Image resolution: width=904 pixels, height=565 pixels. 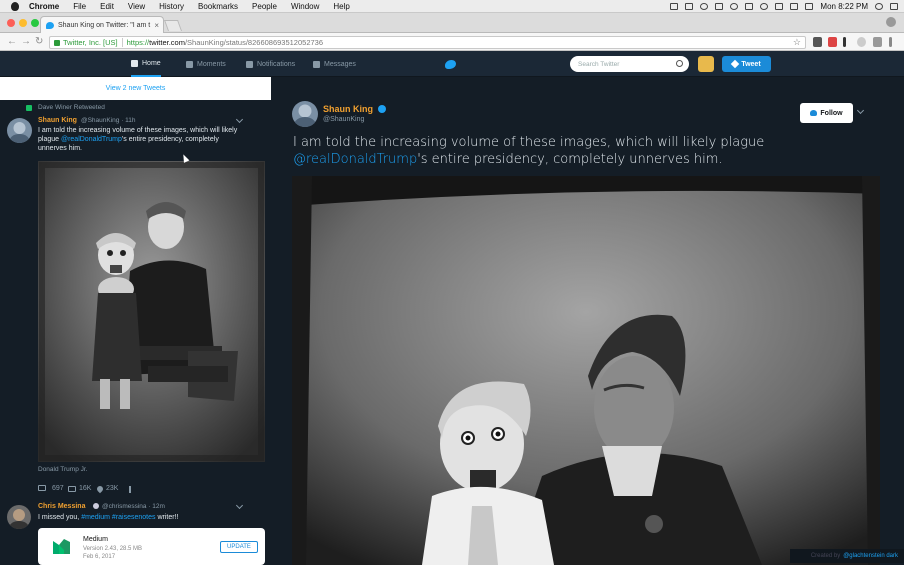 What do you see at coordinates (599, 64) in the screenshot?
I see `search-placeholder: Search Twitter` at bounding box center [599, 64].